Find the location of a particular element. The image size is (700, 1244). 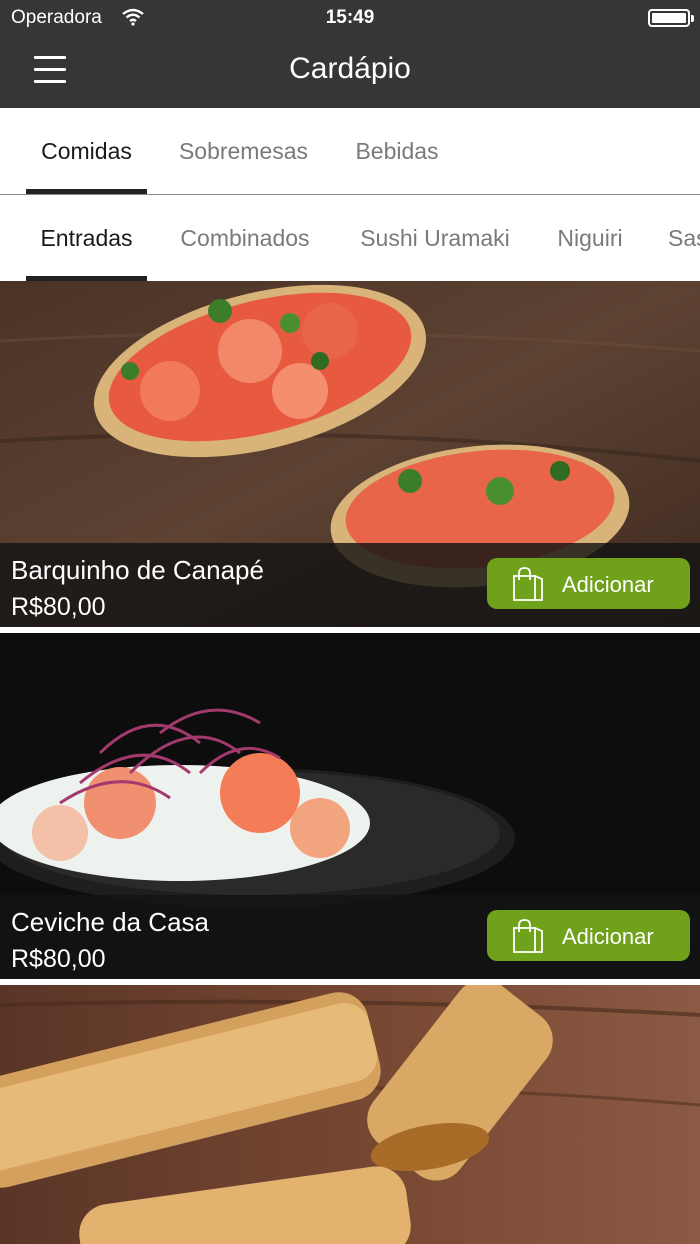

category-tabs: Comidas Sobremesas Bebidas is located at coordinates (350, 151).